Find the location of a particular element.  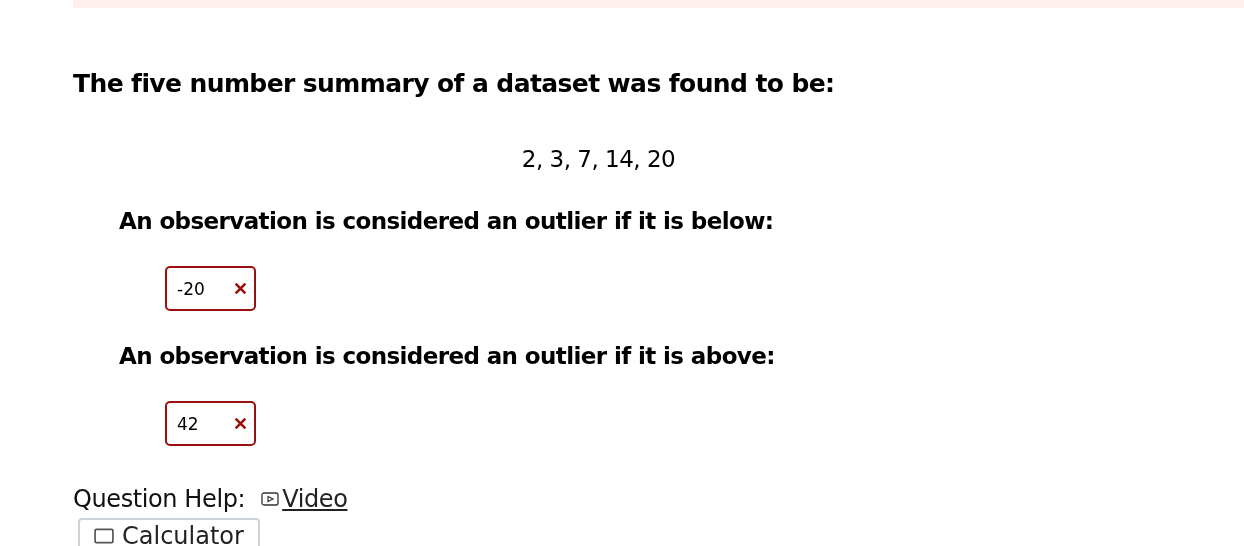

play-icon is located at coordinates (270, 499).